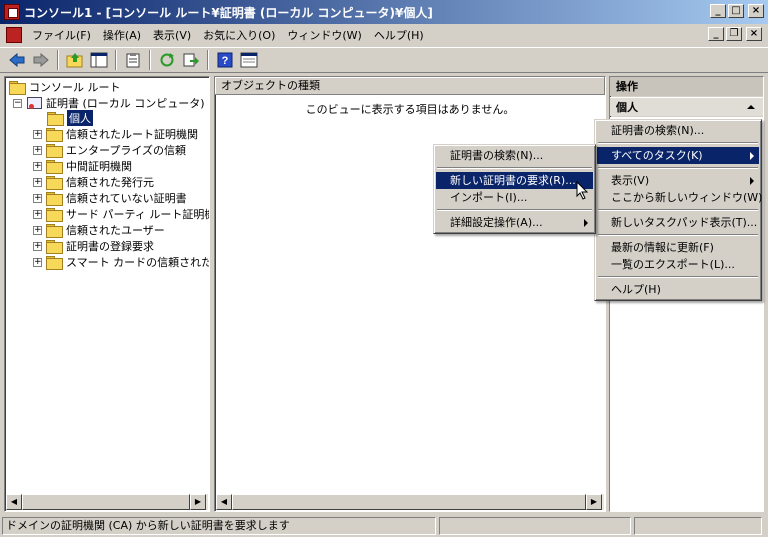  I want to click on tree-label: エンタープライズの信頼, so click(126, 150).